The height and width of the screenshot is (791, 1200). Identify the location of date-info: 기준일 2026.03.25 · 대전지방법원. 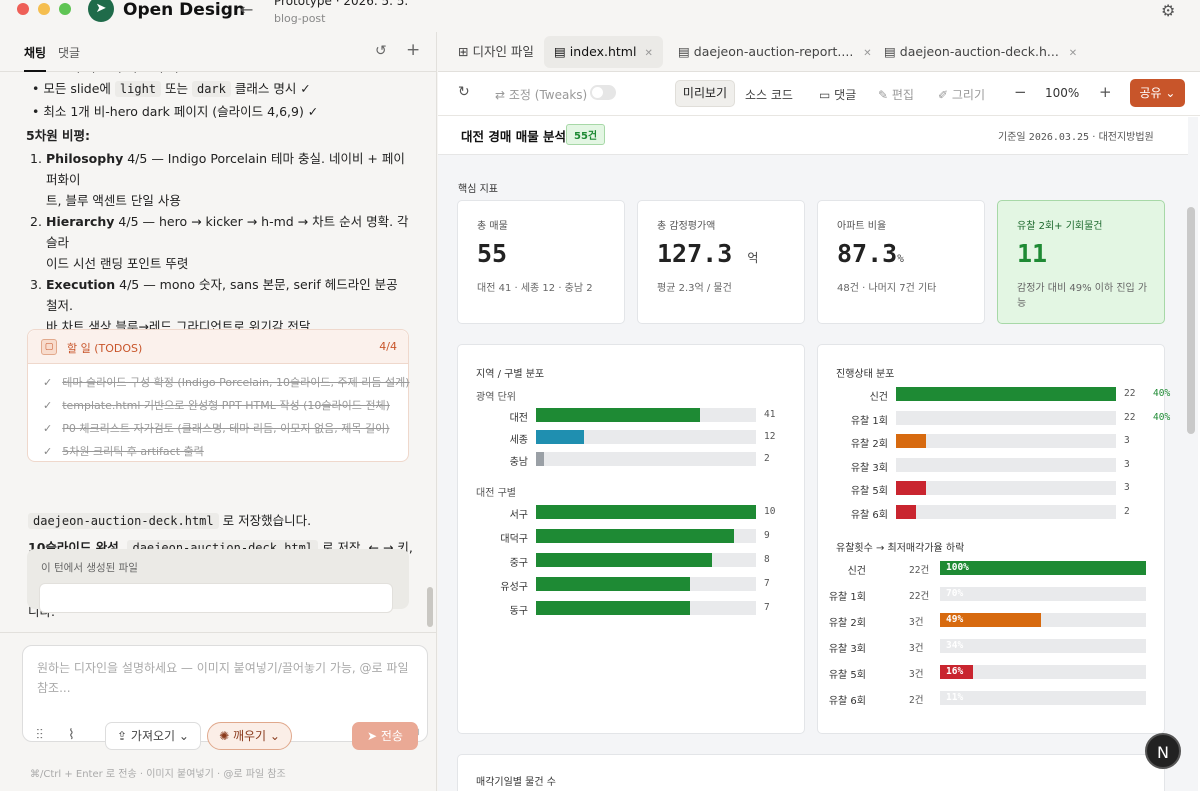
(1076, 137).